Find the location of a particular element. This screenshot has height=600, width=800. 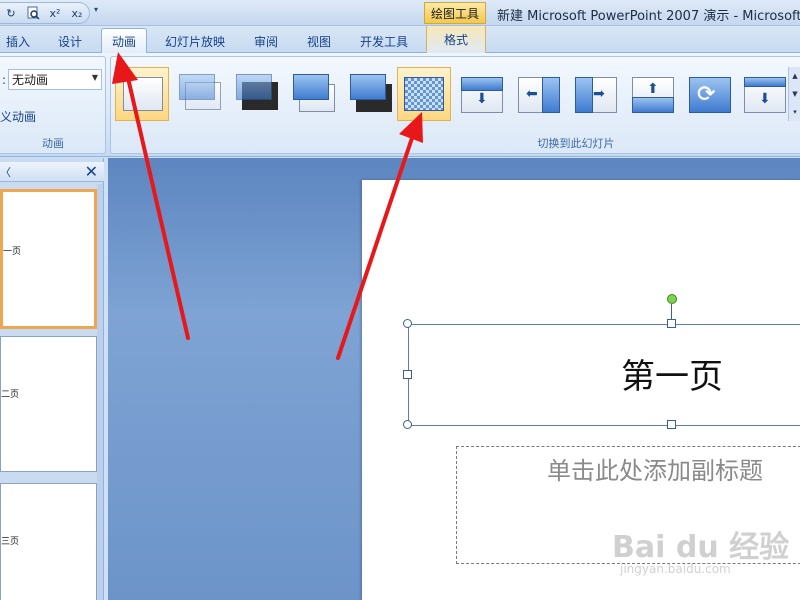

chevron-down-icon: ▼ is located at coordinates (94, 77).